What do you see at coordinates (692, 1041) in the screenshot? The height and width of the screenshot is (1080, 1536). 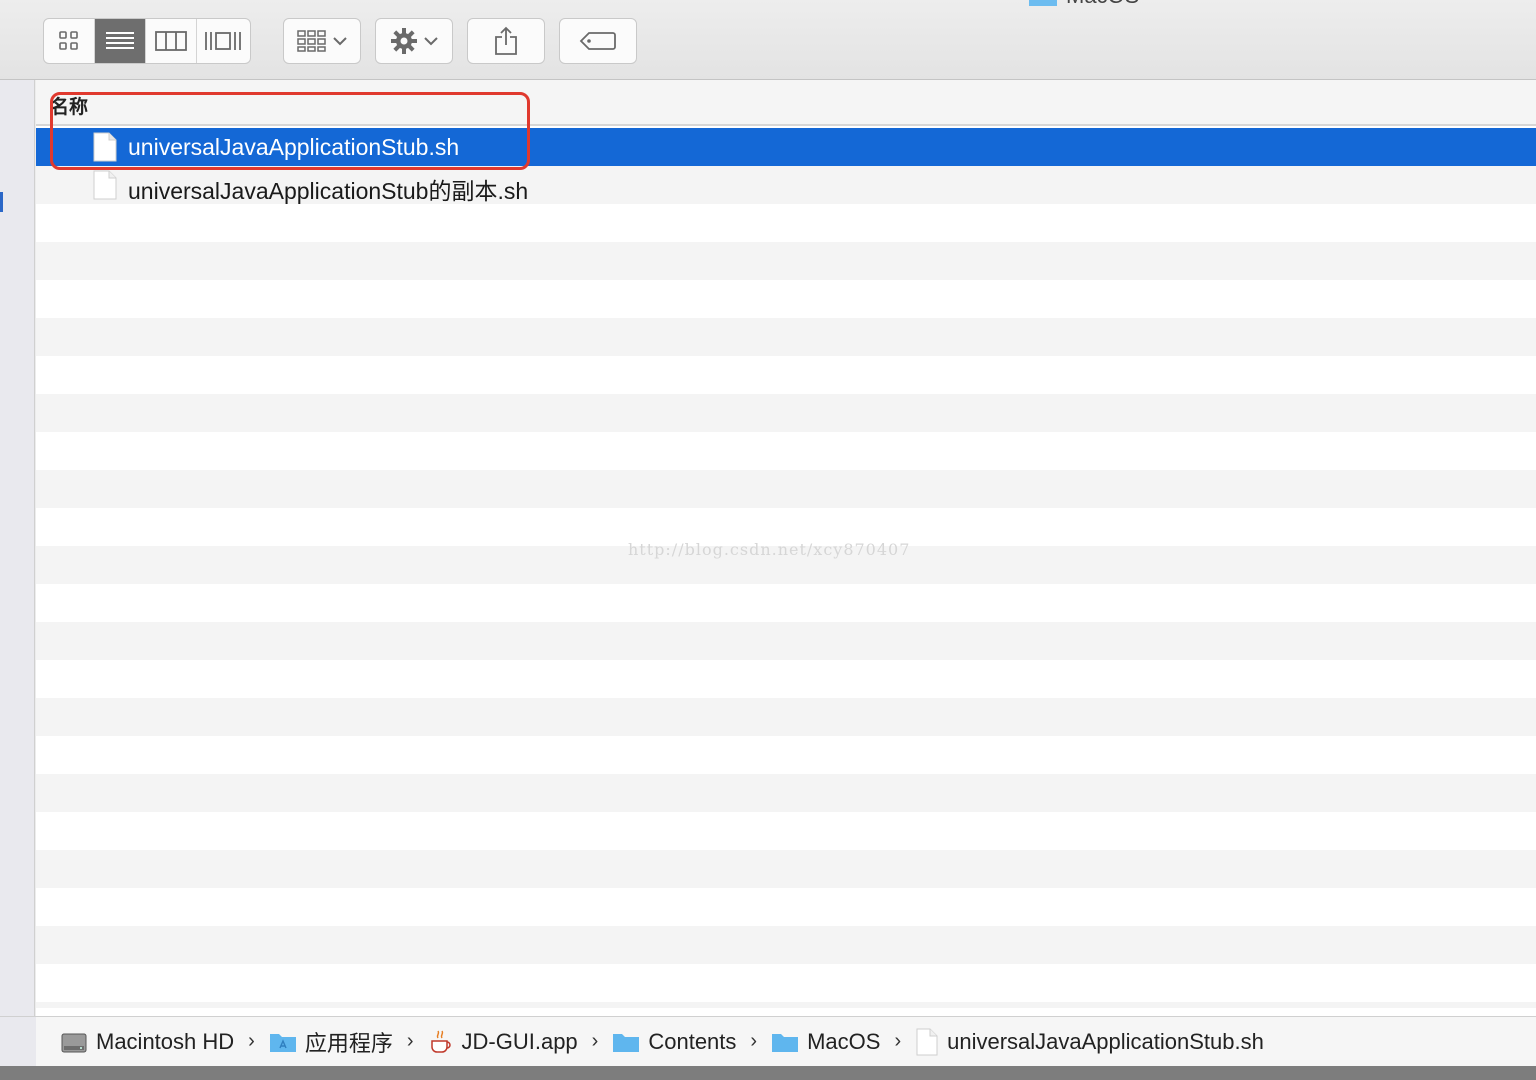 I see `path-item-label: Contents` at bounding box center [692, 1041].